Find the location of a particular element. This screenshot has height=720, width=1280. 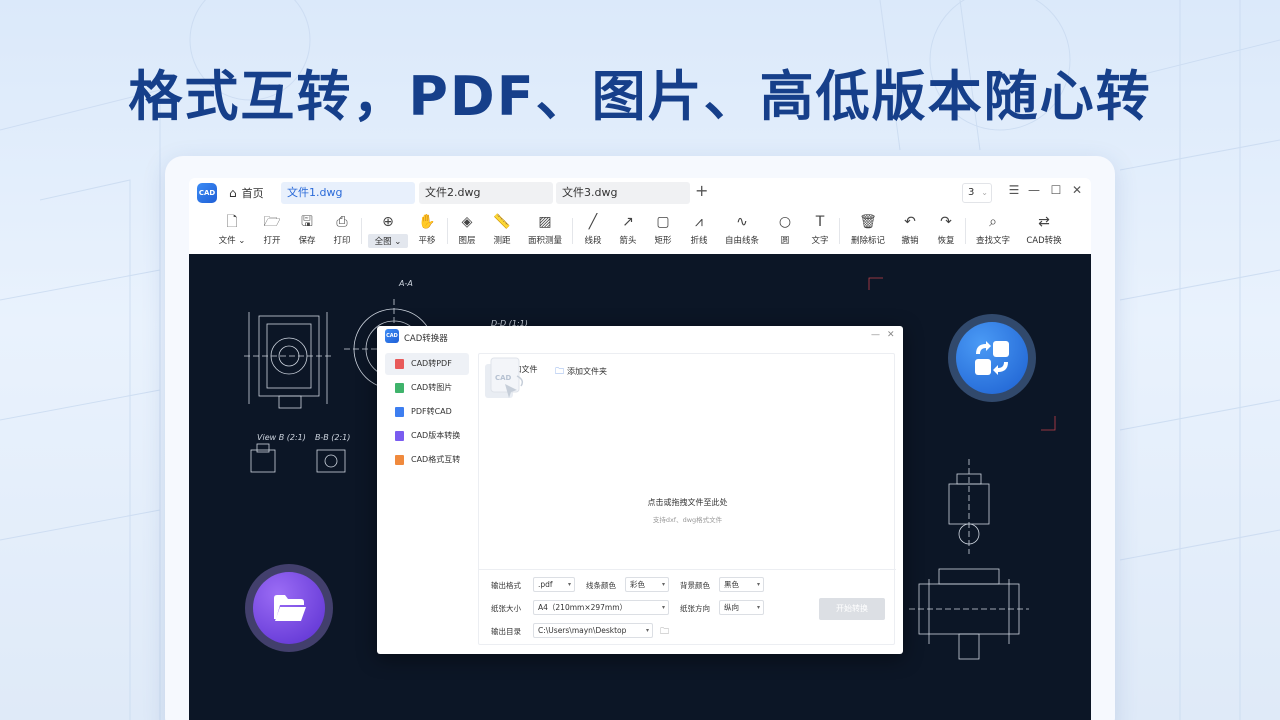

home-icon: ⌂ is located at coordinates (233, 193).